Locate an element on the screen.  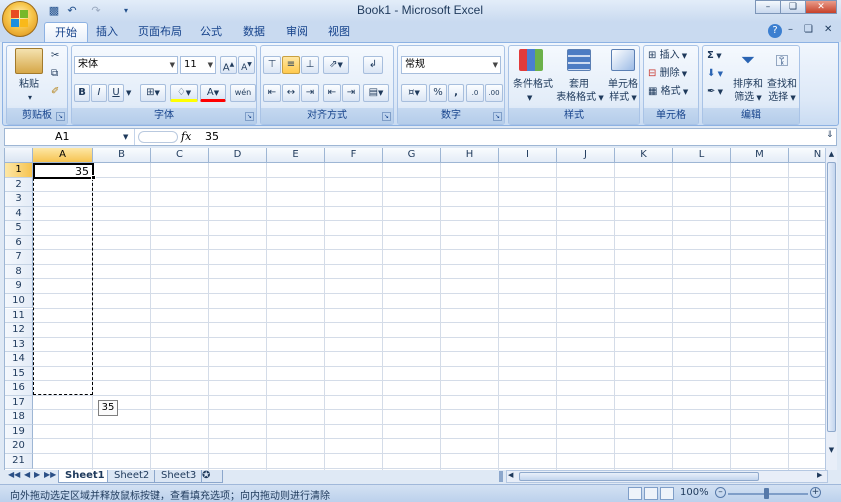
italic-button: I is located at coordinates (99, 93).